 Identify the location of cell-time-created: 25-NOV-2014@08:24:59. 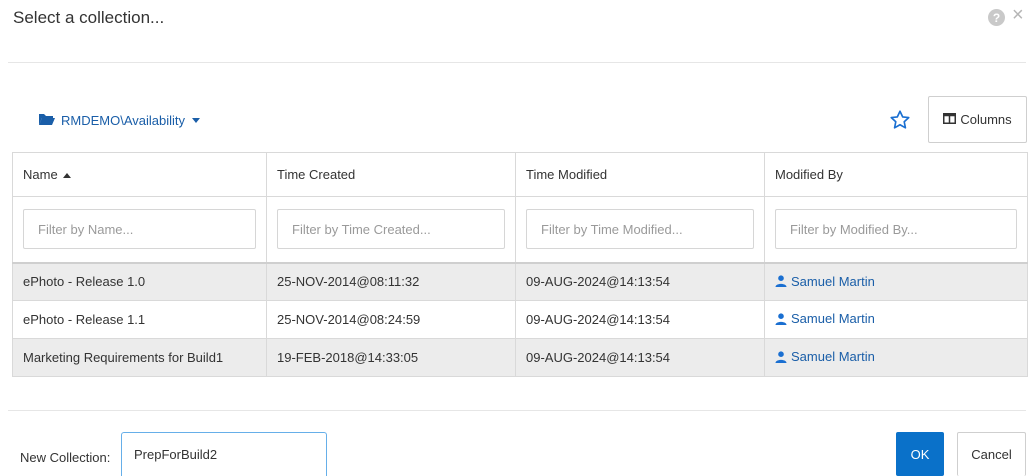
(391, 319).